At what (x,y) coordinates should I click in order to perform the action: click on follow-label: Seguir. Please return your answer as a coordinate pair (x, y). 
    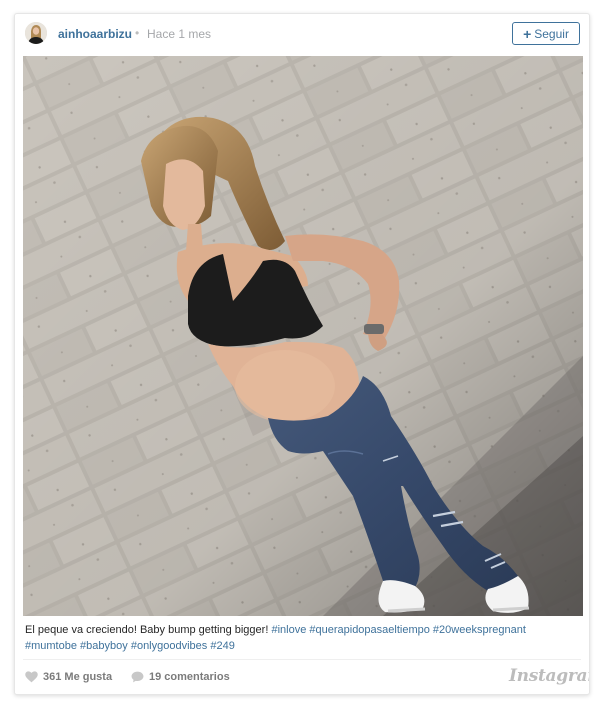
    Looking at the image, I should click on (551, 33).